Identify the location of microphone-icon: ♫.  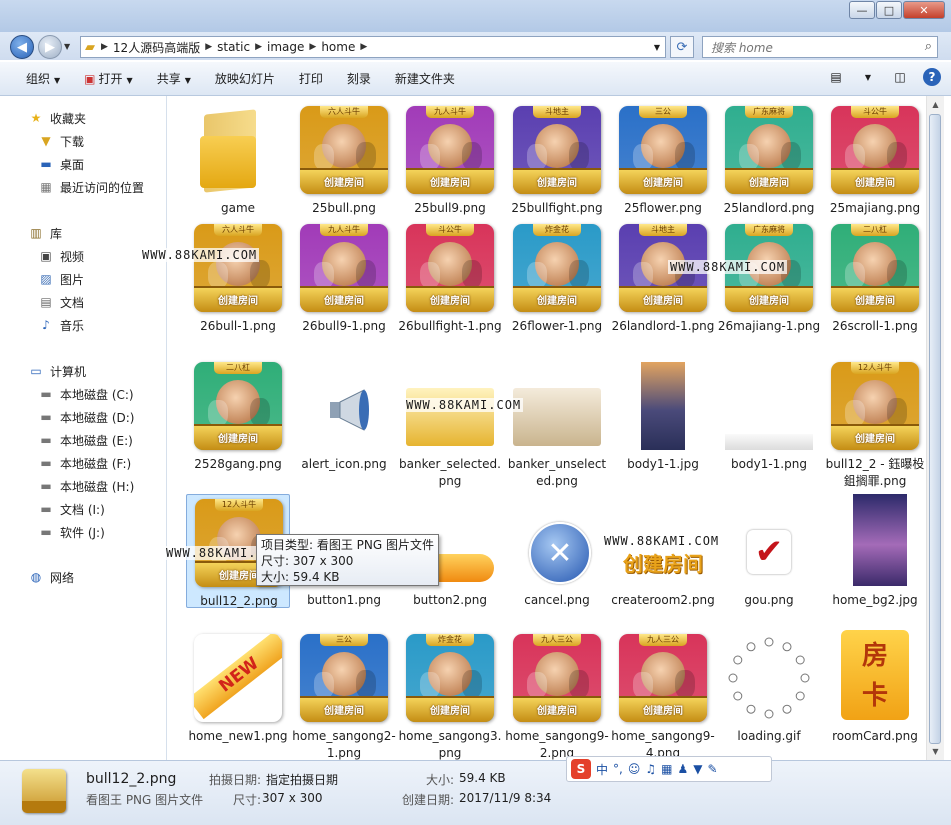
(650, 769).